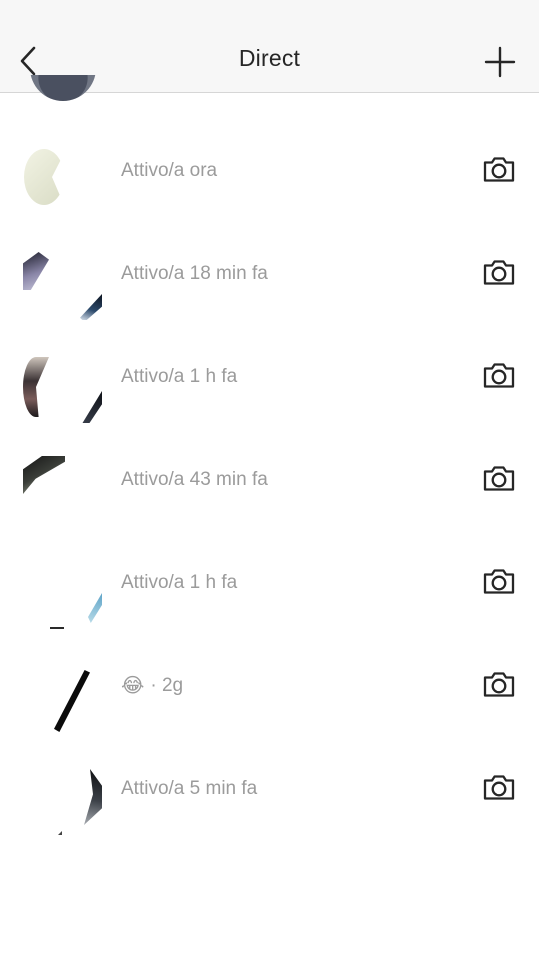 This screenshot has height=960, width=539. Describe the element at coordinates (194, 479) in the screenshot. I see `conversation-status: Attivo/a 43 min fa` at that location.